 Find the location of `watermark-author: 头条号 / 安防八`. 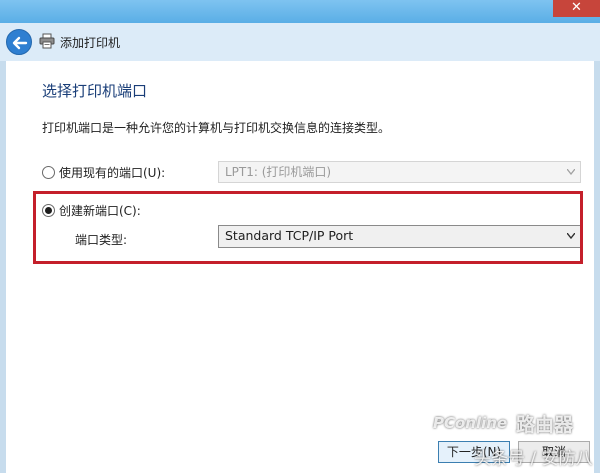

watermark-author: 头条号 / 安防八 is located at coordinates (533, 459).